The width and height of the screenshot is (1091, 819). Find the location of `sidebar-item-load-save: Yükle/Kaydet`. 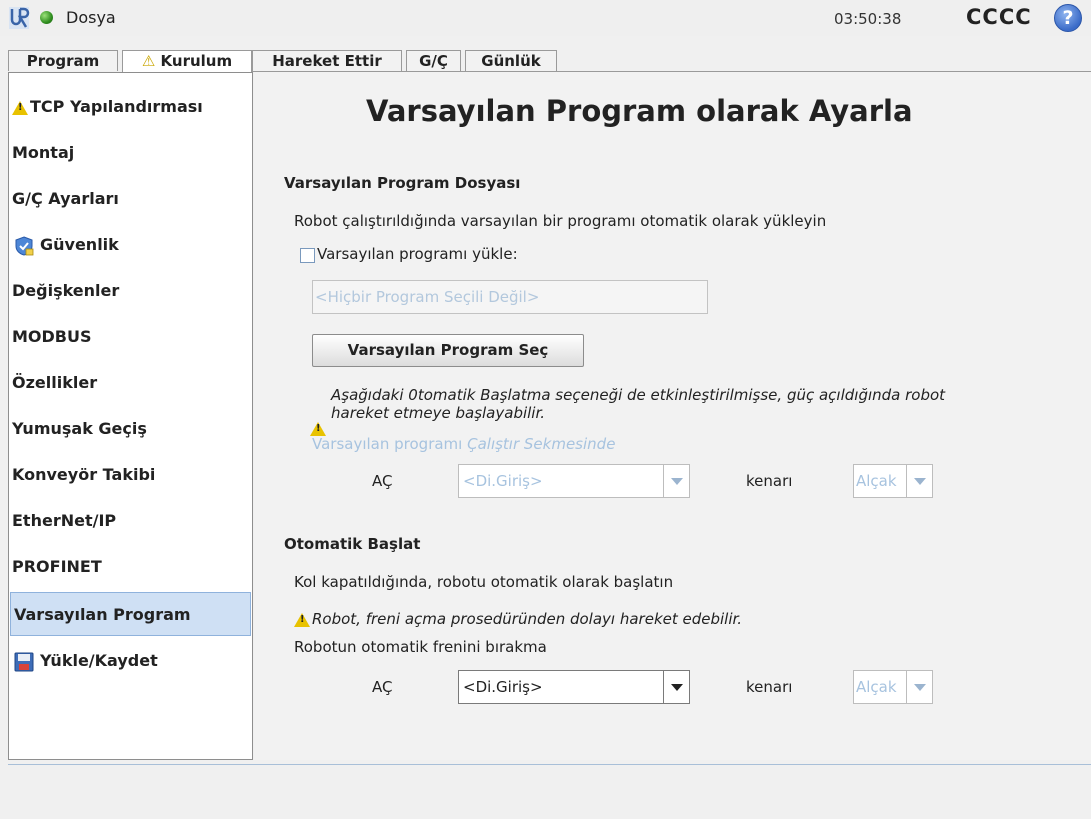

sidebar-item-load-save: Yükle/Kaydet is located at coordinates (130, 661).